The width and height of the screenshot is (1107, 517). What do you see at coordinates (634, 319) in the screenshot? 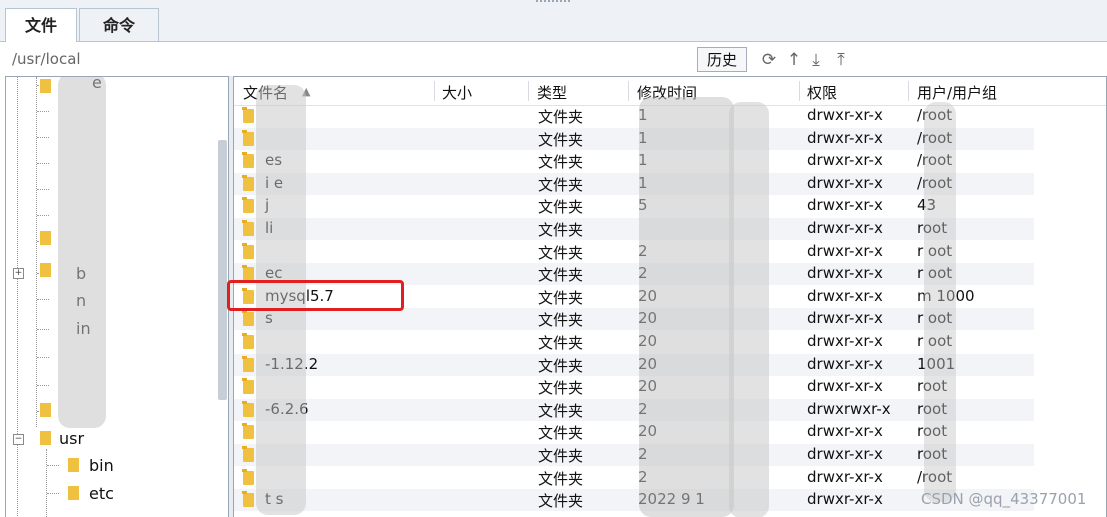
I see `table-row: s文件夹20drwxr-xr-xr oot` at bounding box center [634, 319].